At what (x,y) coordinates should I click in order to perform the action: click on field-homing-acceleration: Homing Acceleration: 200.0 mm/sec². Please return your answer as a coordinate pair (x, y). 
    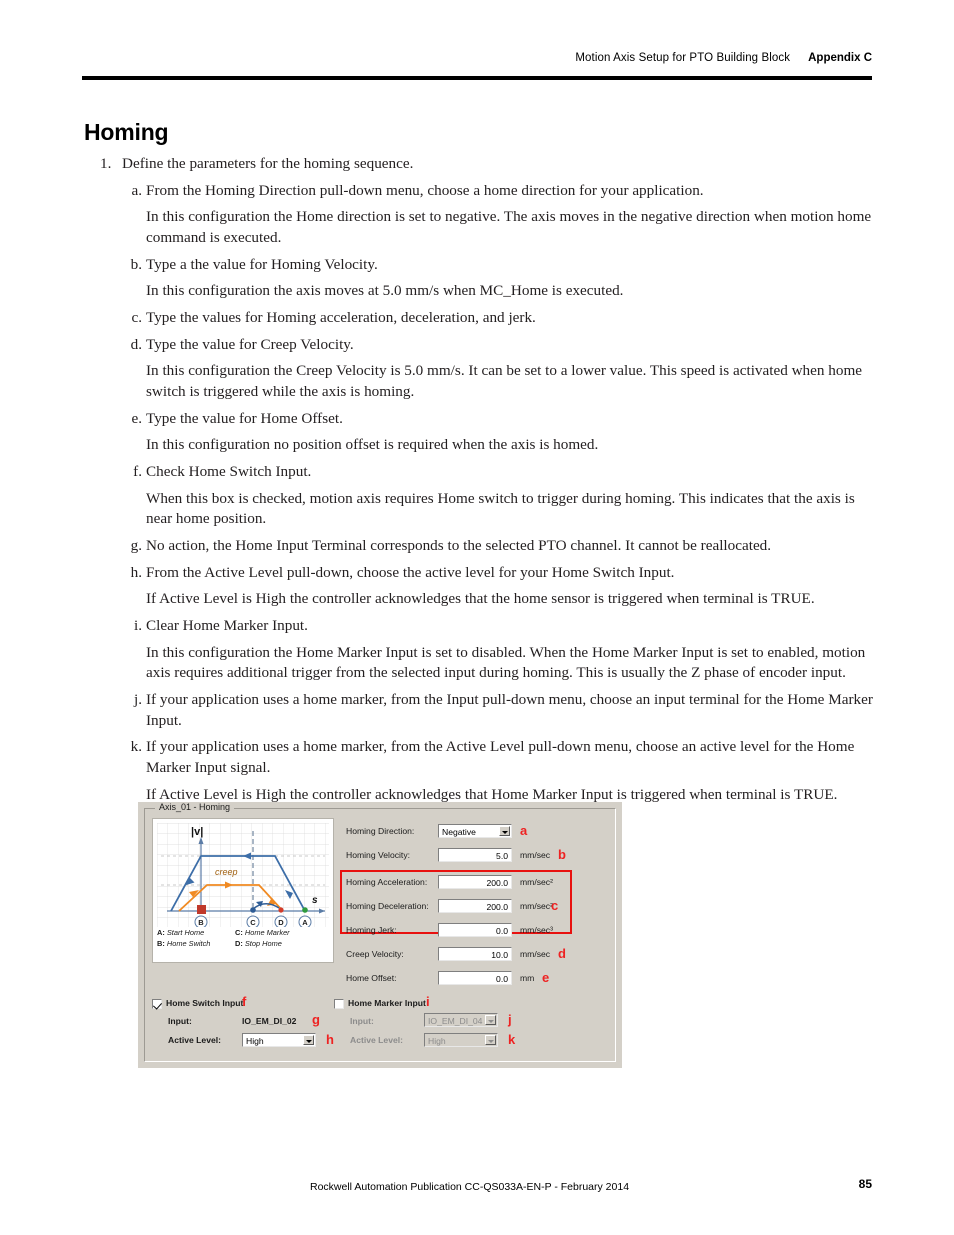
    Looking at the image, I should click on (456, 882).